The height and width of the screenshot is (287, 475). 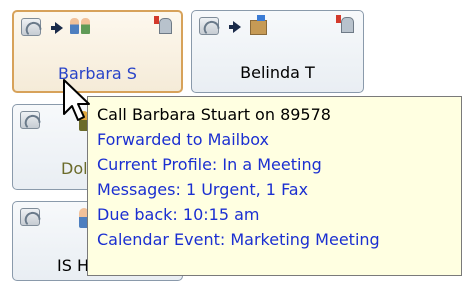 What do you see at coordinates (97, 73) in the screenshot?
I see `contact-name: Barbara S` at bounding box center [97, 73].